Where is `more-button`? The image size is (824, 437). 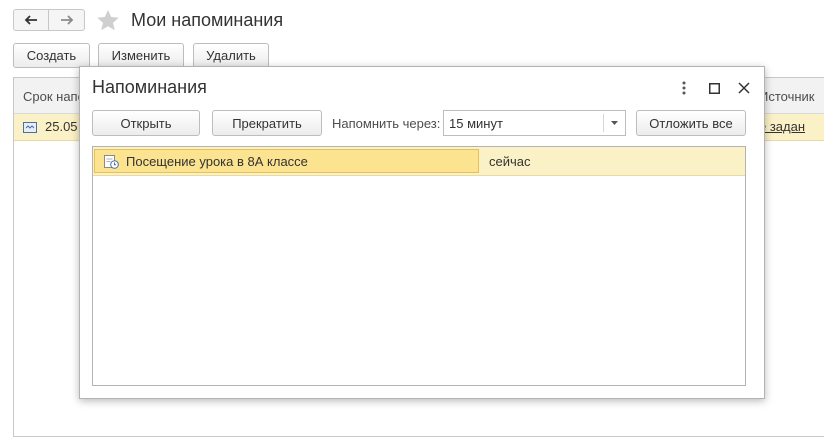 more-button is located at coordinates (684, 88).